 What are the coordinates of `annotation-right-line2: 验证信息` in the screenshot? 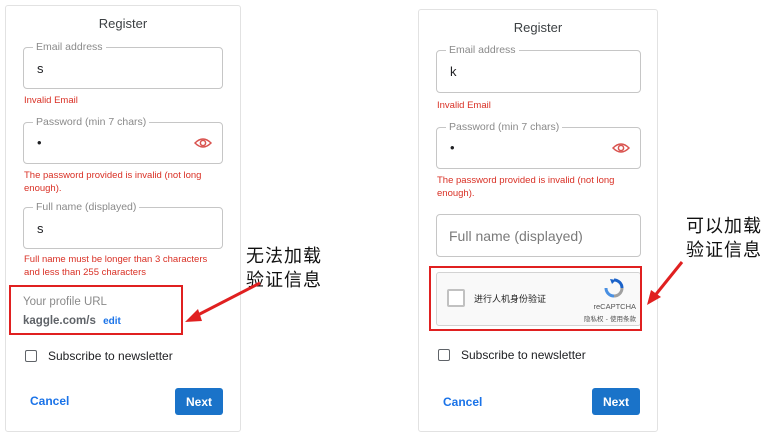 It's located at (724, 250).